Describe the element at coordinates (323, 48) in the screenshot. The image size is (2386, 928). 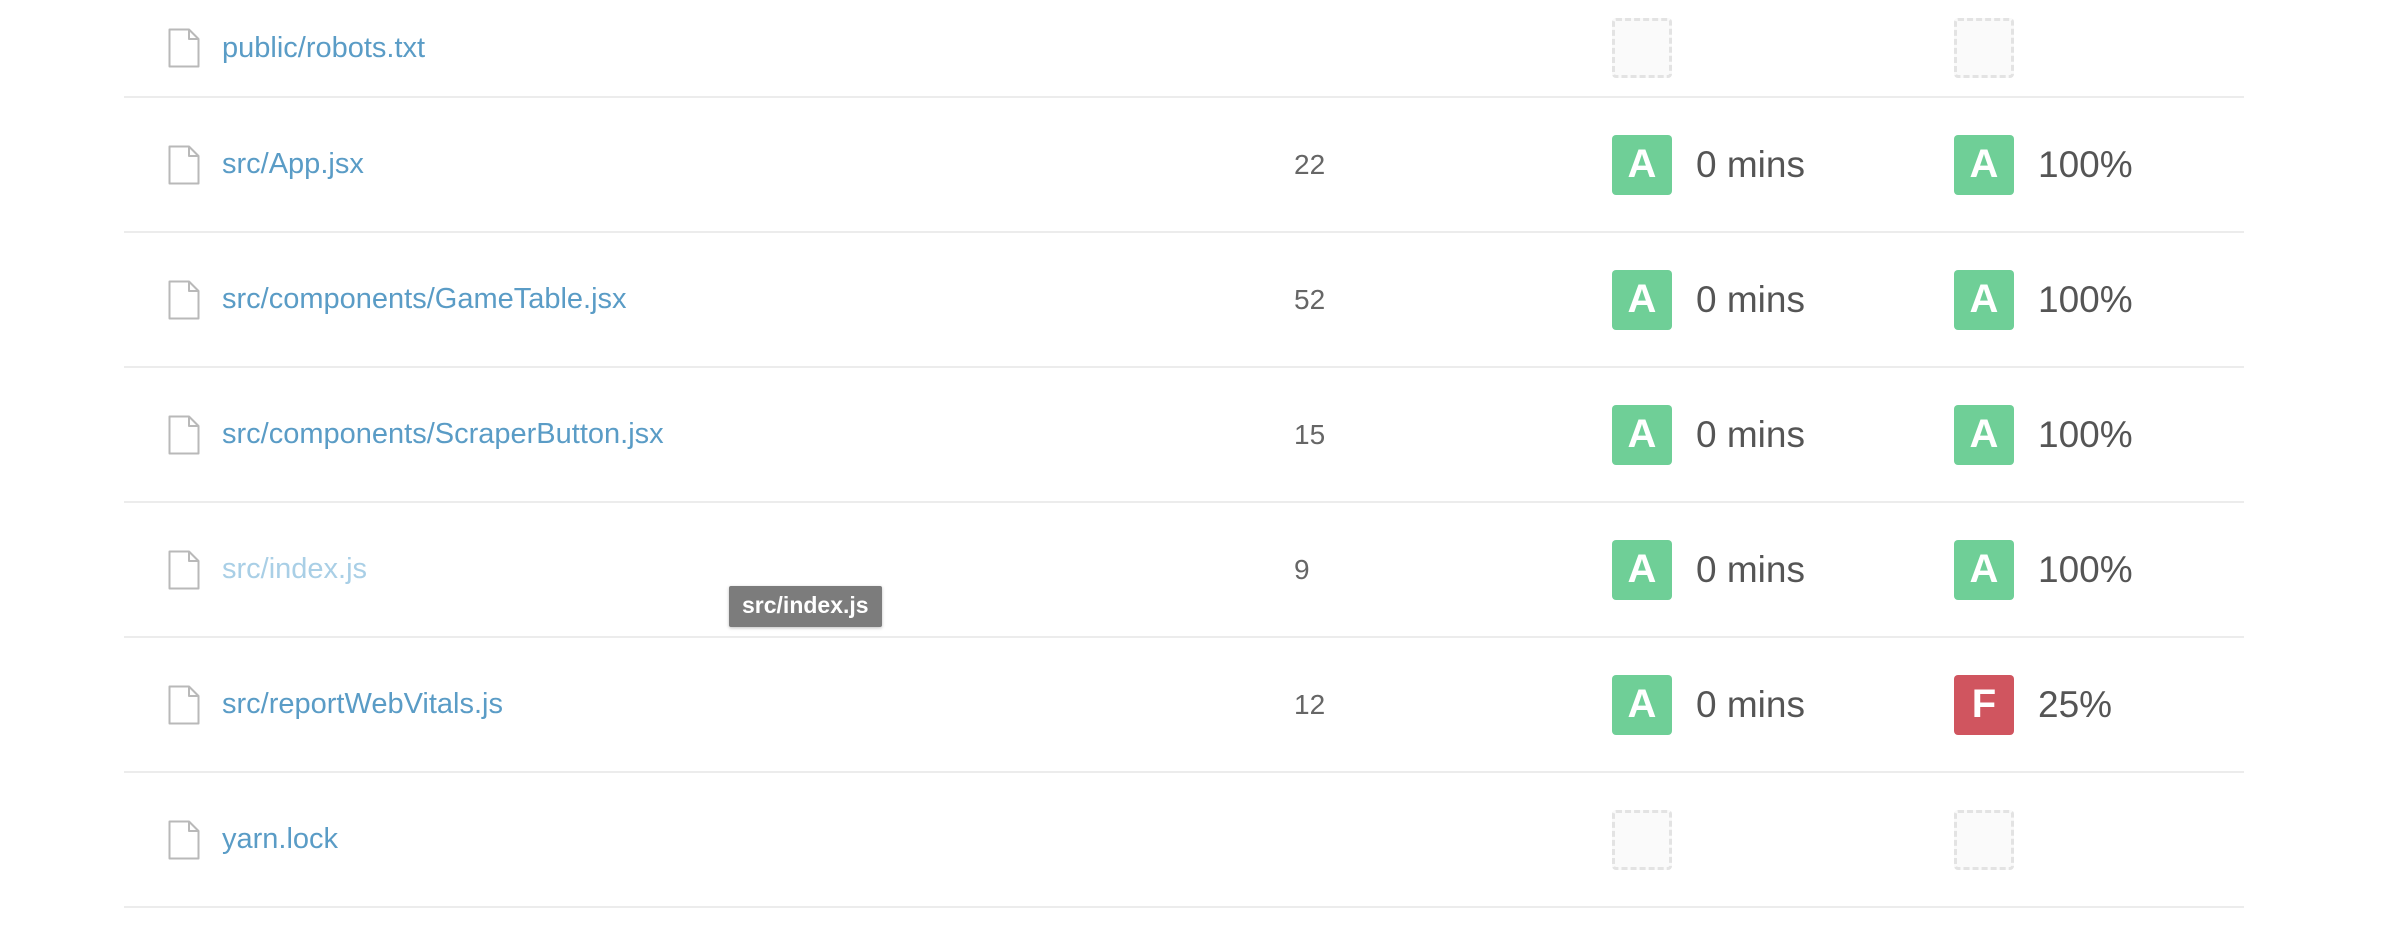
I see `file-path-link: public/robots.txt` at that location.